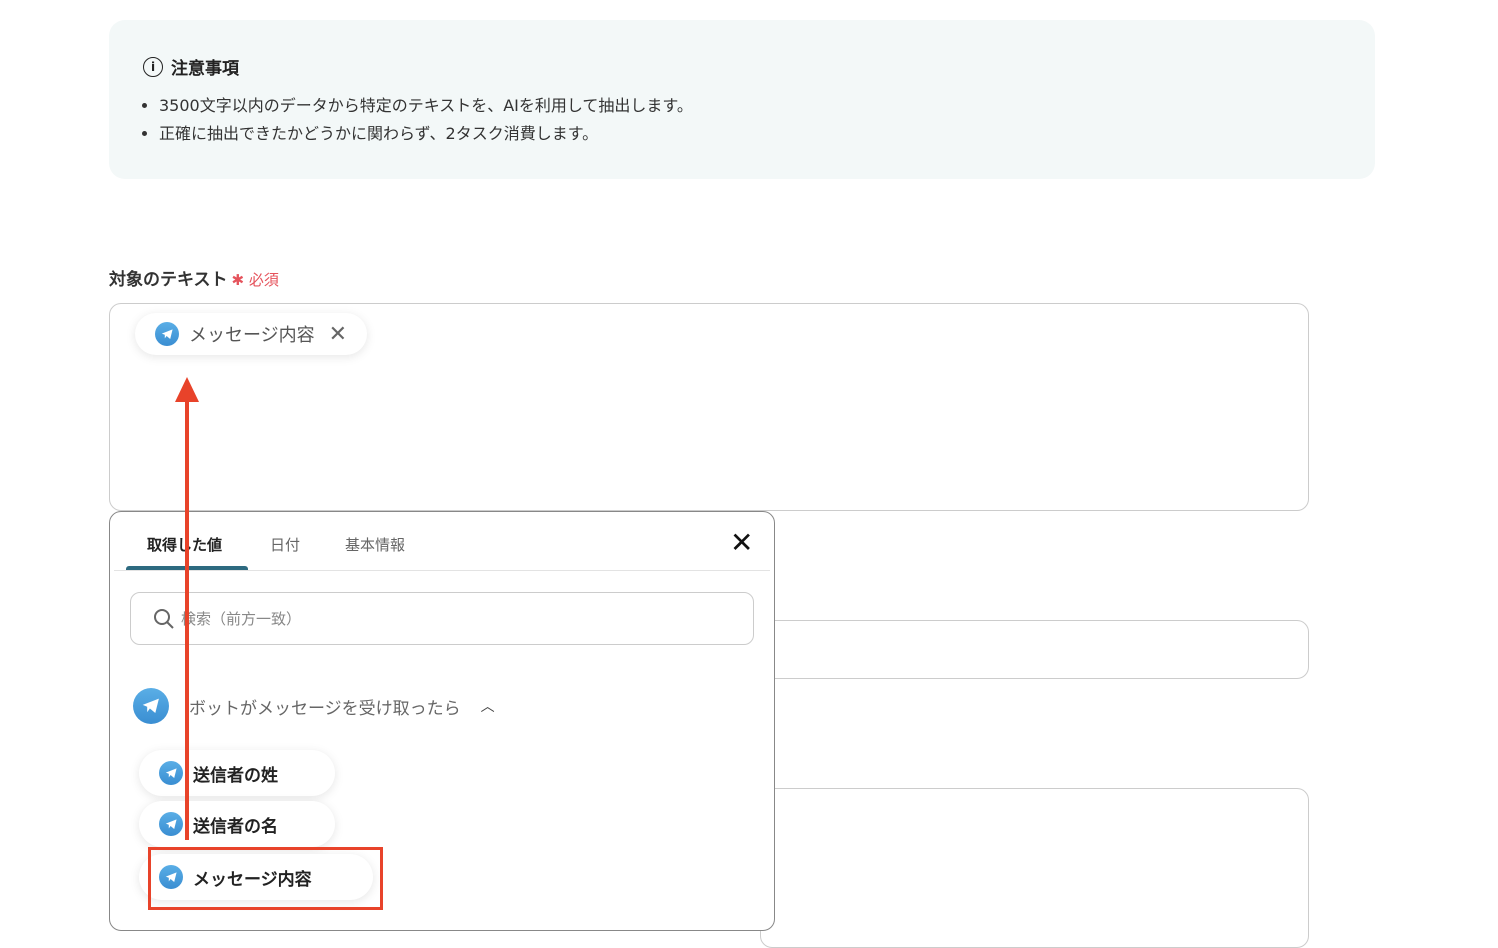 This screenshot has height=948, width=1498. I want to click on textarea-field, so click(1034, 868).